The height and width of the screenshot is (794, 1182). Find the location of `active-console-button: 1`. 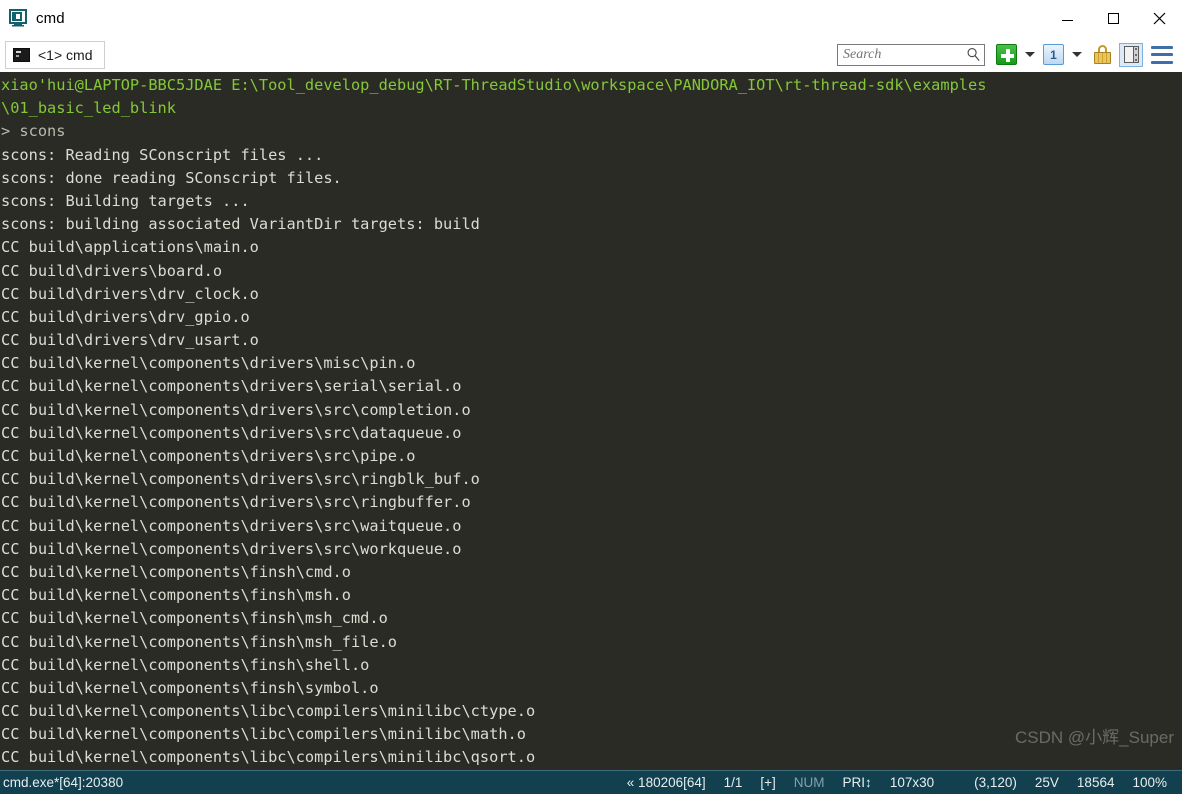

active-console-button: 1 is located at coordinates (1053, 55).